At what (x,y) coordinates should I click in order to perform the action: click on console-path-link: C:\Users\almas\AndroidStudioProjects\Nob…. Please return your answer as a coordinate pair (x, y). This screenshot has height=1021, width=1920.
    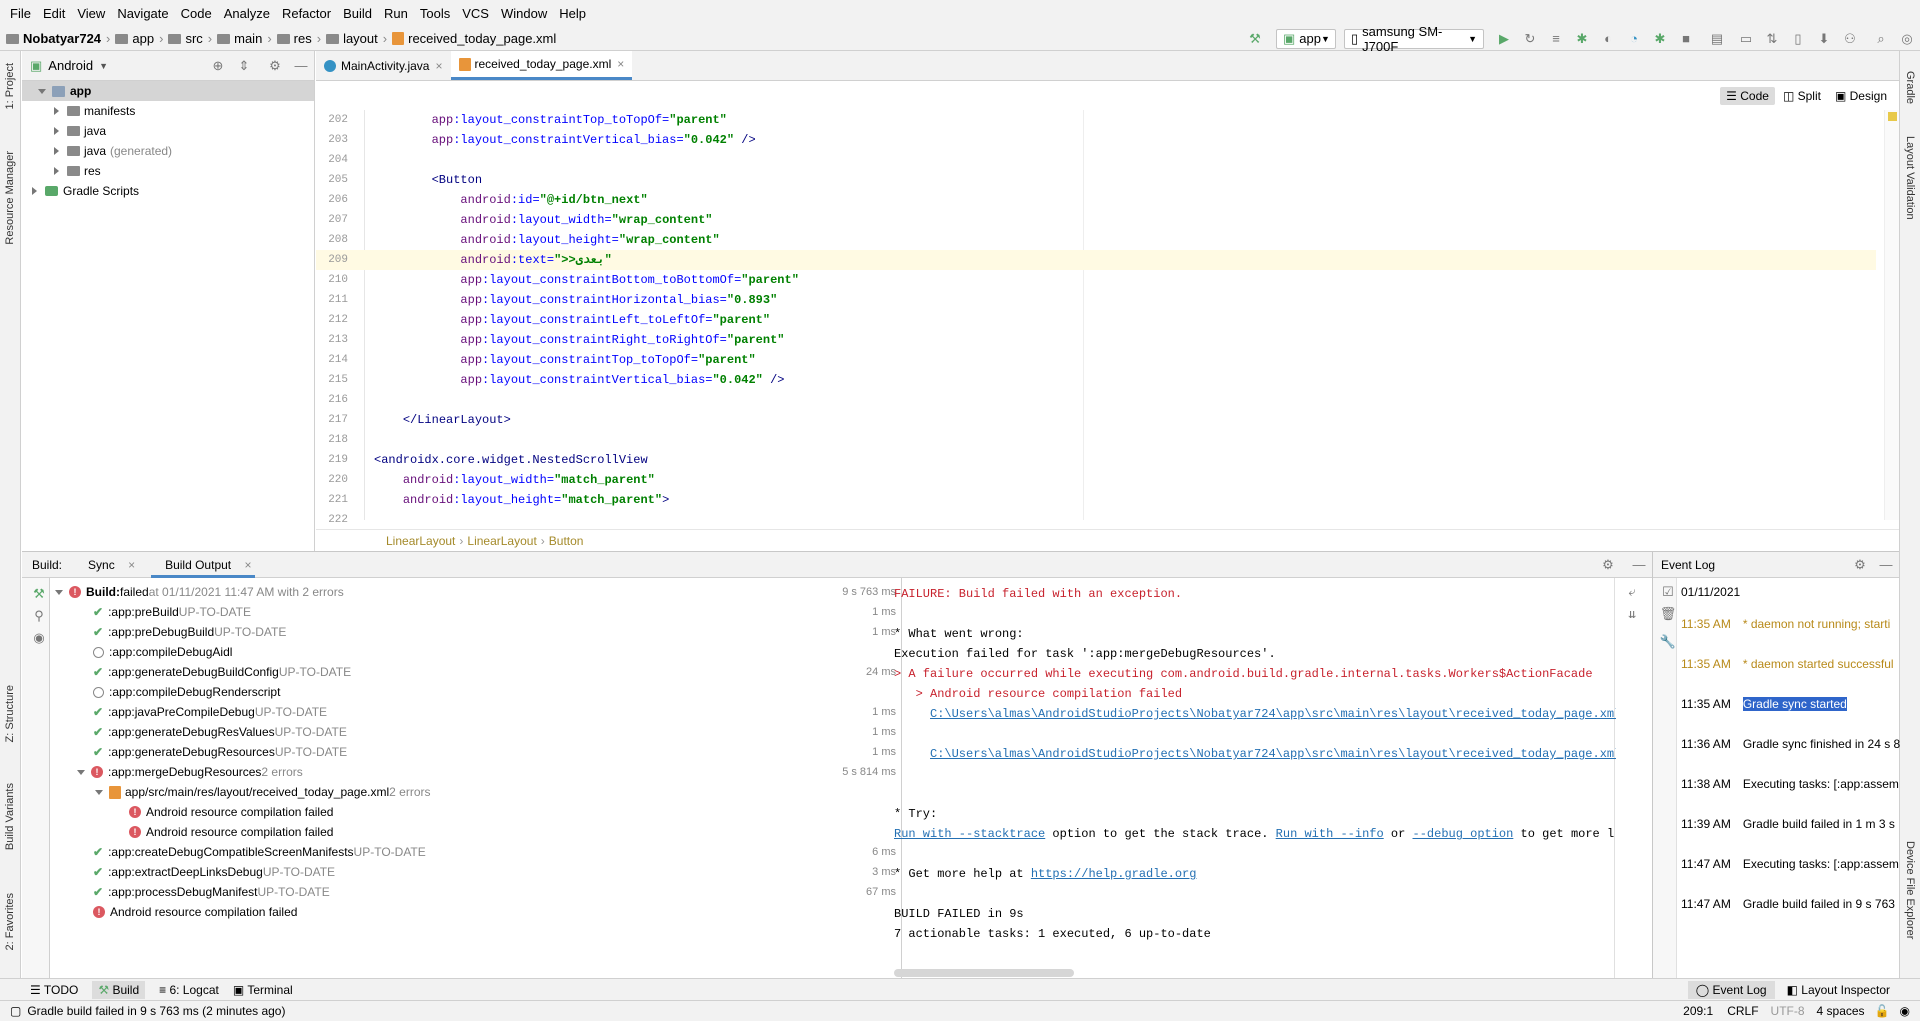
    Looking at the image, I should click on (1273, 714).